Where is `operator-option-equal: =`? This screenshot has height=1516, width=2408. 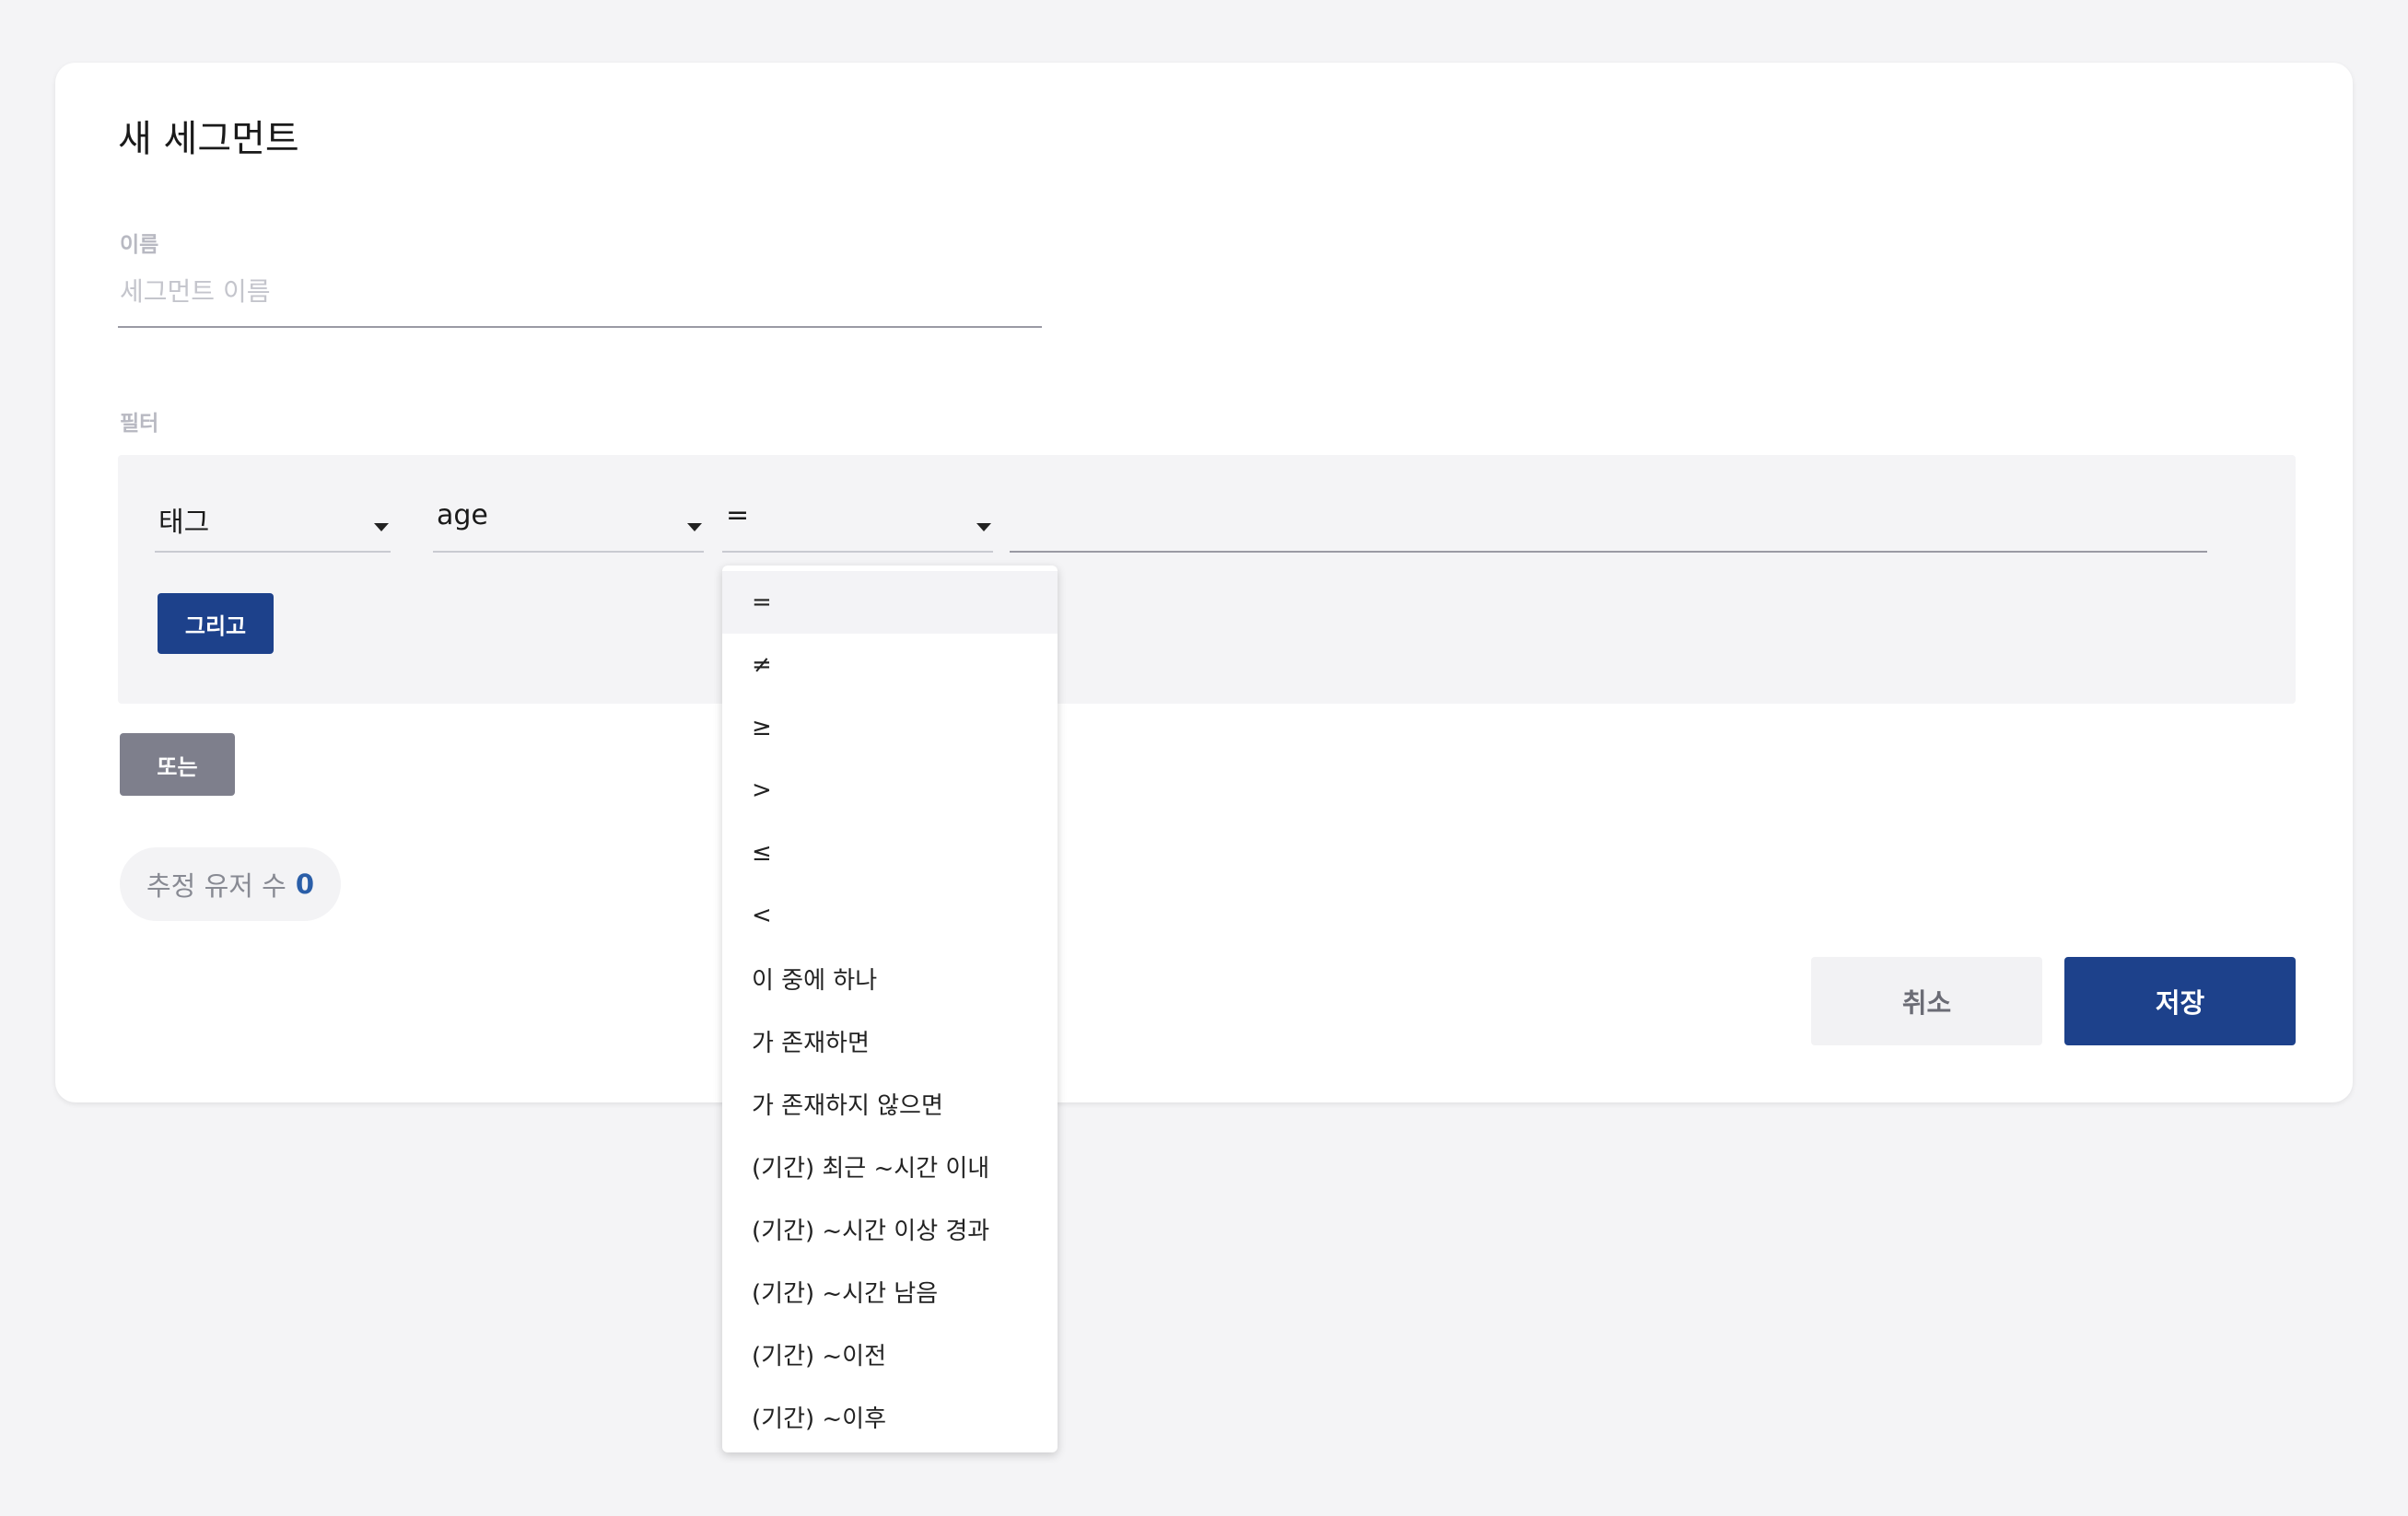 operator-option-equal: = is located at coordinates (890, 603).